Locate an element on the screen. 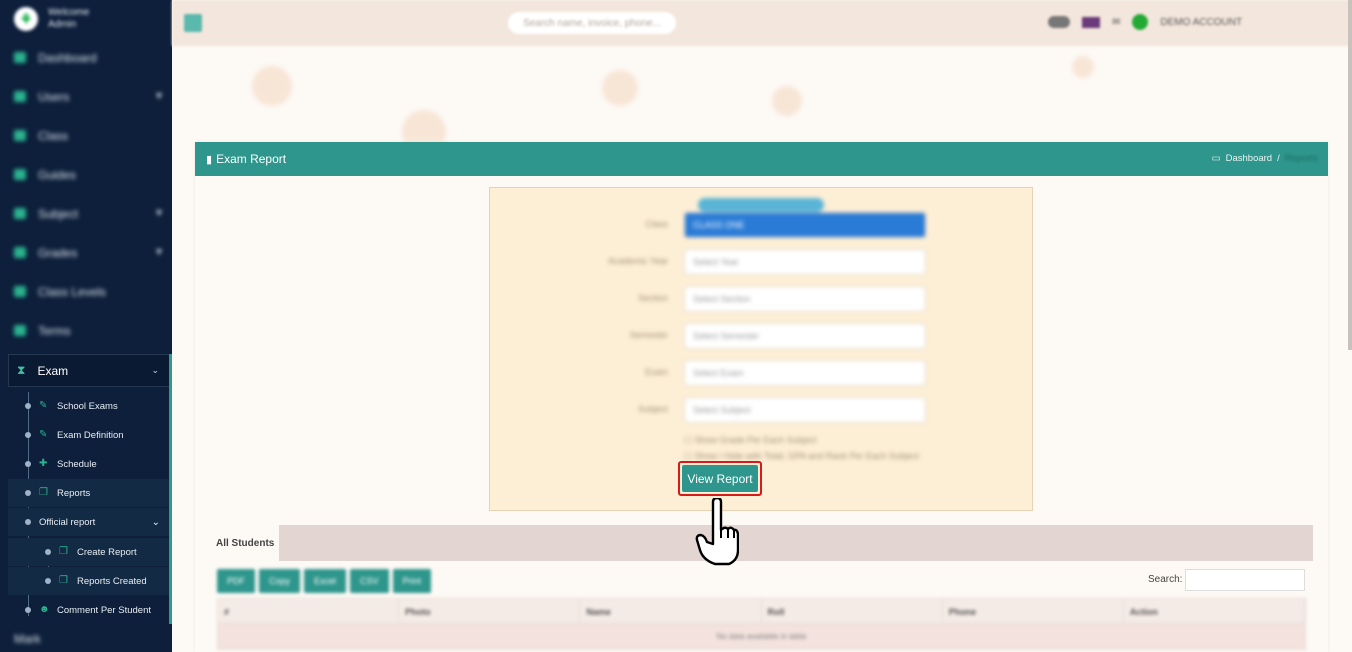 The width and height of the screenshot is (1352, 652). sidebar-item-class-levels: Class Levels is located at coordinates (86, 291).